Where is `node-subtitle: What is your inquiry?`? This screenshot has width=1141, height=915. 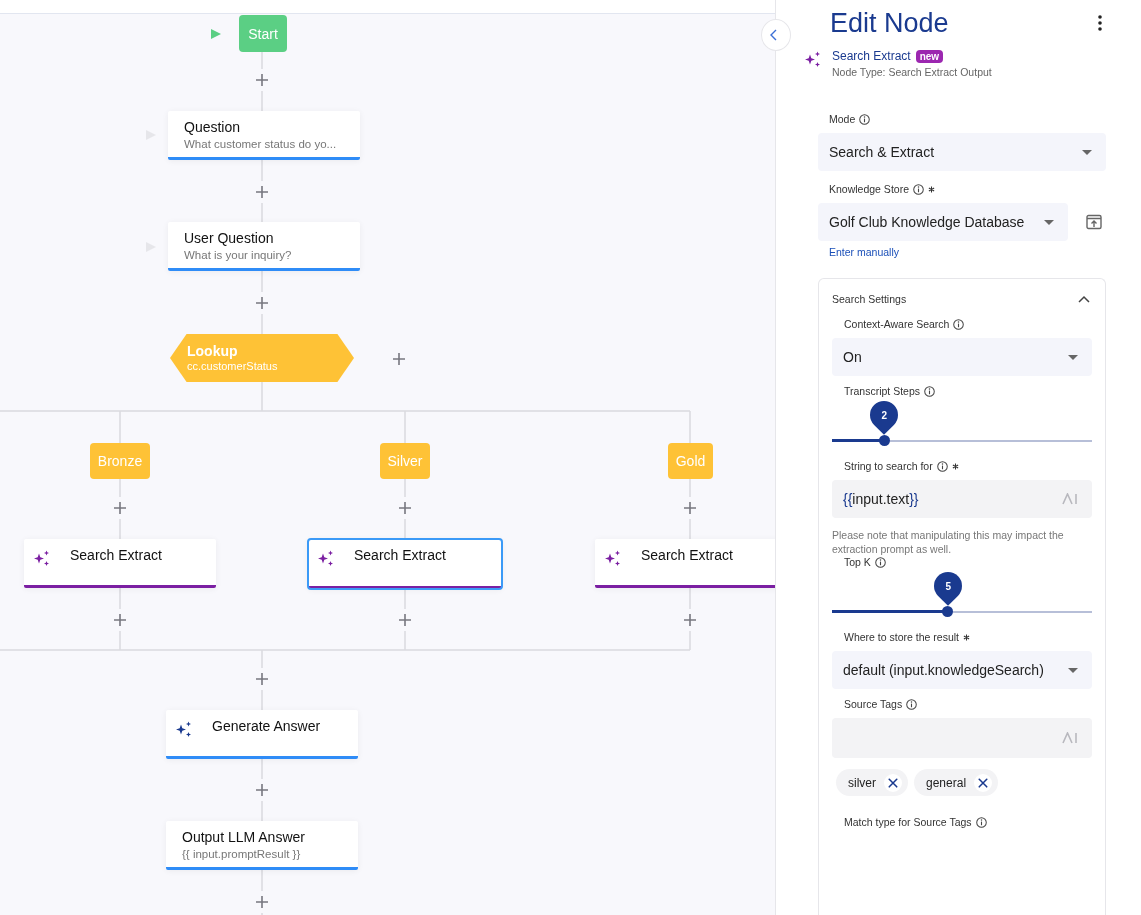 node-subtitle: What is your inquiry? is located at coordinates (238, 255).